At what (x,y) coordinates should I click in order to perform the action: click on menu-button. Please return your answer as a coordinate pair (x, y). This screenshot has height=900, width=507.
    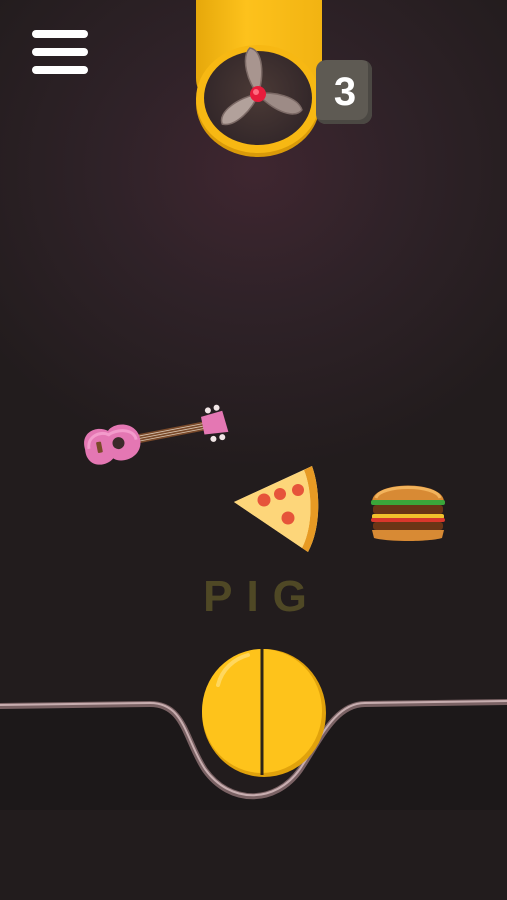
    Looking at the image, I should click on (60, 53).